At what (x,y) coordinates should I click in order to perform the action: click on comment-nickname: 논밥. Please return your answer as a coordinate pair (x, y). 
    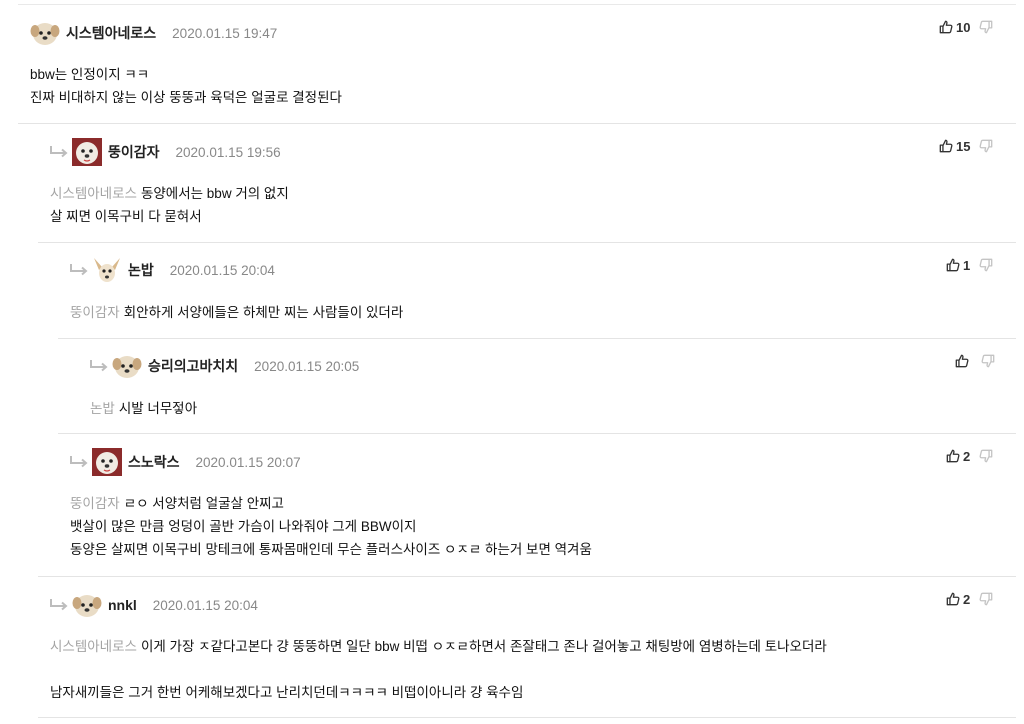
    Looking at the image, I should click on (141, 270).